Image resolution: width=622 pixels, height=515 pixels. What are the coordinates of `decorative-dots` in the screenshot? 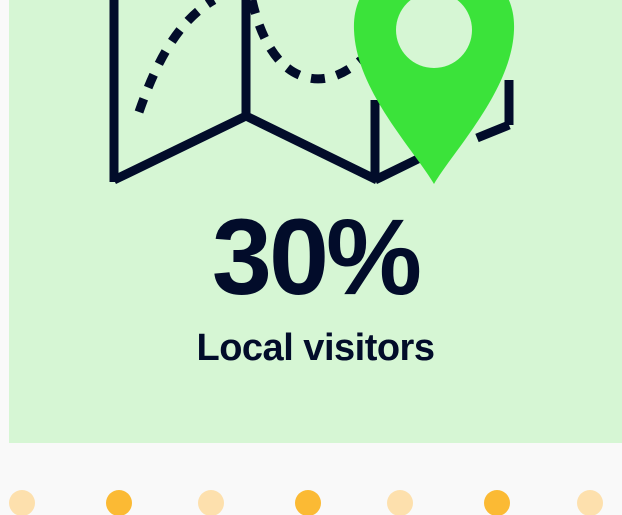 It's located at (311, 502).